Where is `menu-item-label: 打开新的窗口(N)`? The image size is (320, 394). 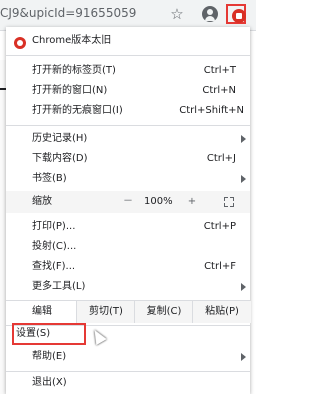
menu-item-label: 打开新的窗口(N) is located at coordinates (70, 90).